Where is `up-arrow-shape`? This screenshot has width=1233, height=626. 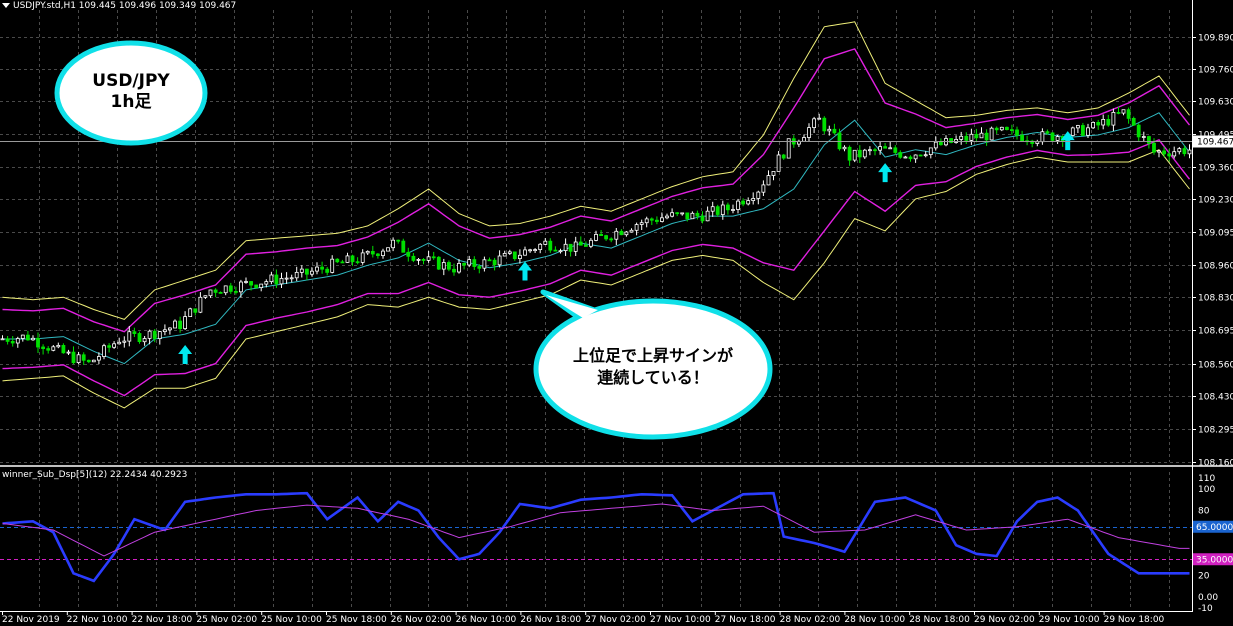 up-arrow-shape is located at coordinates (885, 173).